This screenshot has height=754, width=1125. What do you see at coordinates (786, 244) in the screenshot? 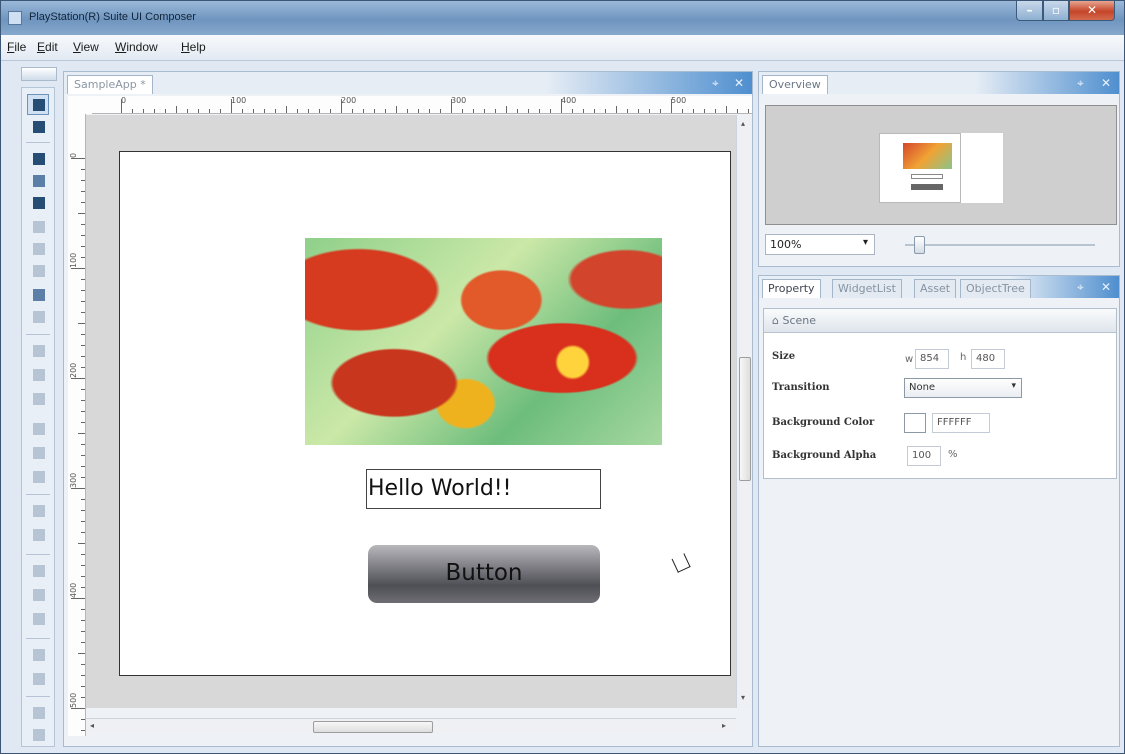
I see `zoom-value: 100%` at bounding box center [786, 244].